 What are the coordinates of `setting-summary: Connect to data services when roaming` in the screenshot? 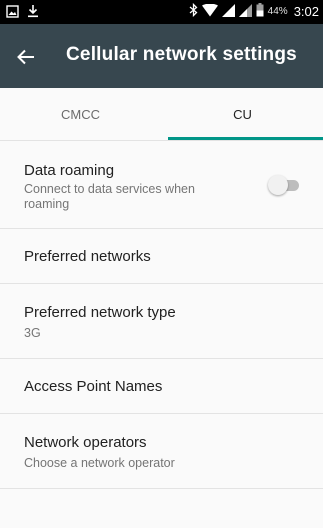 It's located at (109, 196).